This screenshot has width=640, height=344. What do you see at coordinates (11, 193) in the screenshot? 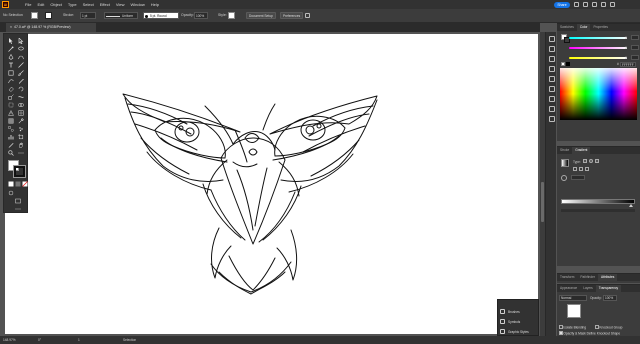
I see `draw-mode-icon` at bounding box center [11, 193].